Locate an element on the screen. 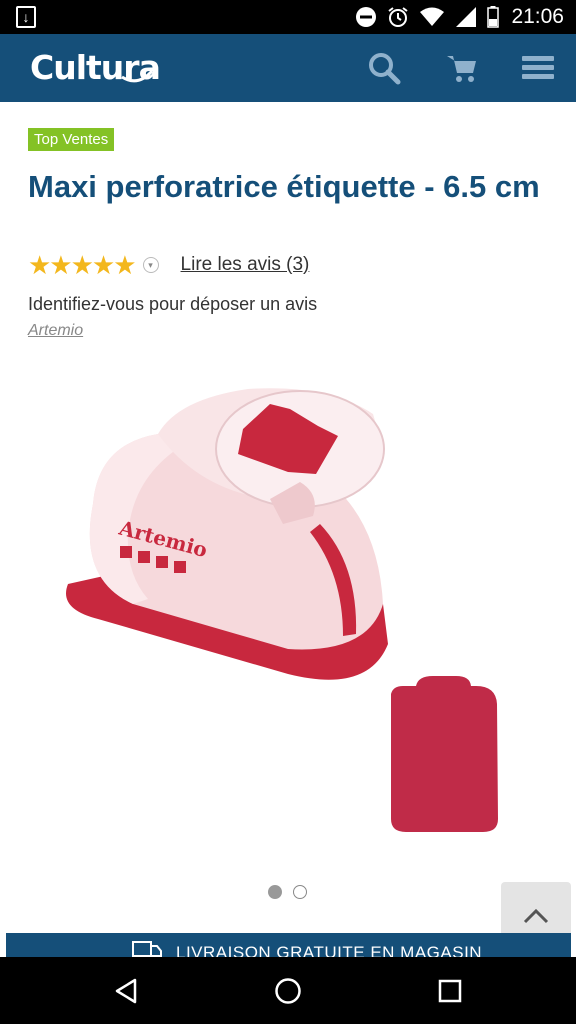 The image size is (576, 1024). logo-swoosh-icon is located at coordinates (137, 76).